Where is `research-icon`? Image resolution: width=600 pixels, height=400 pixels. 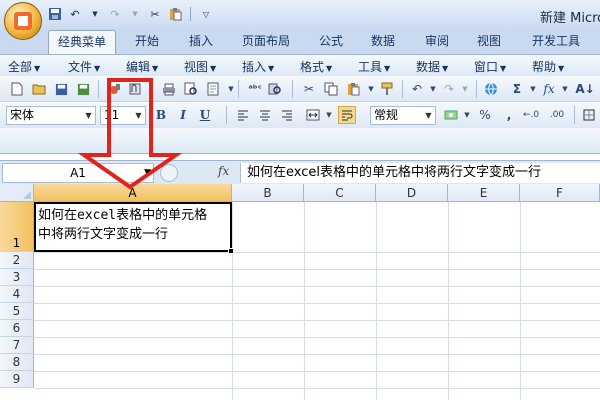
research-icon is located at coordinates (275, 89).